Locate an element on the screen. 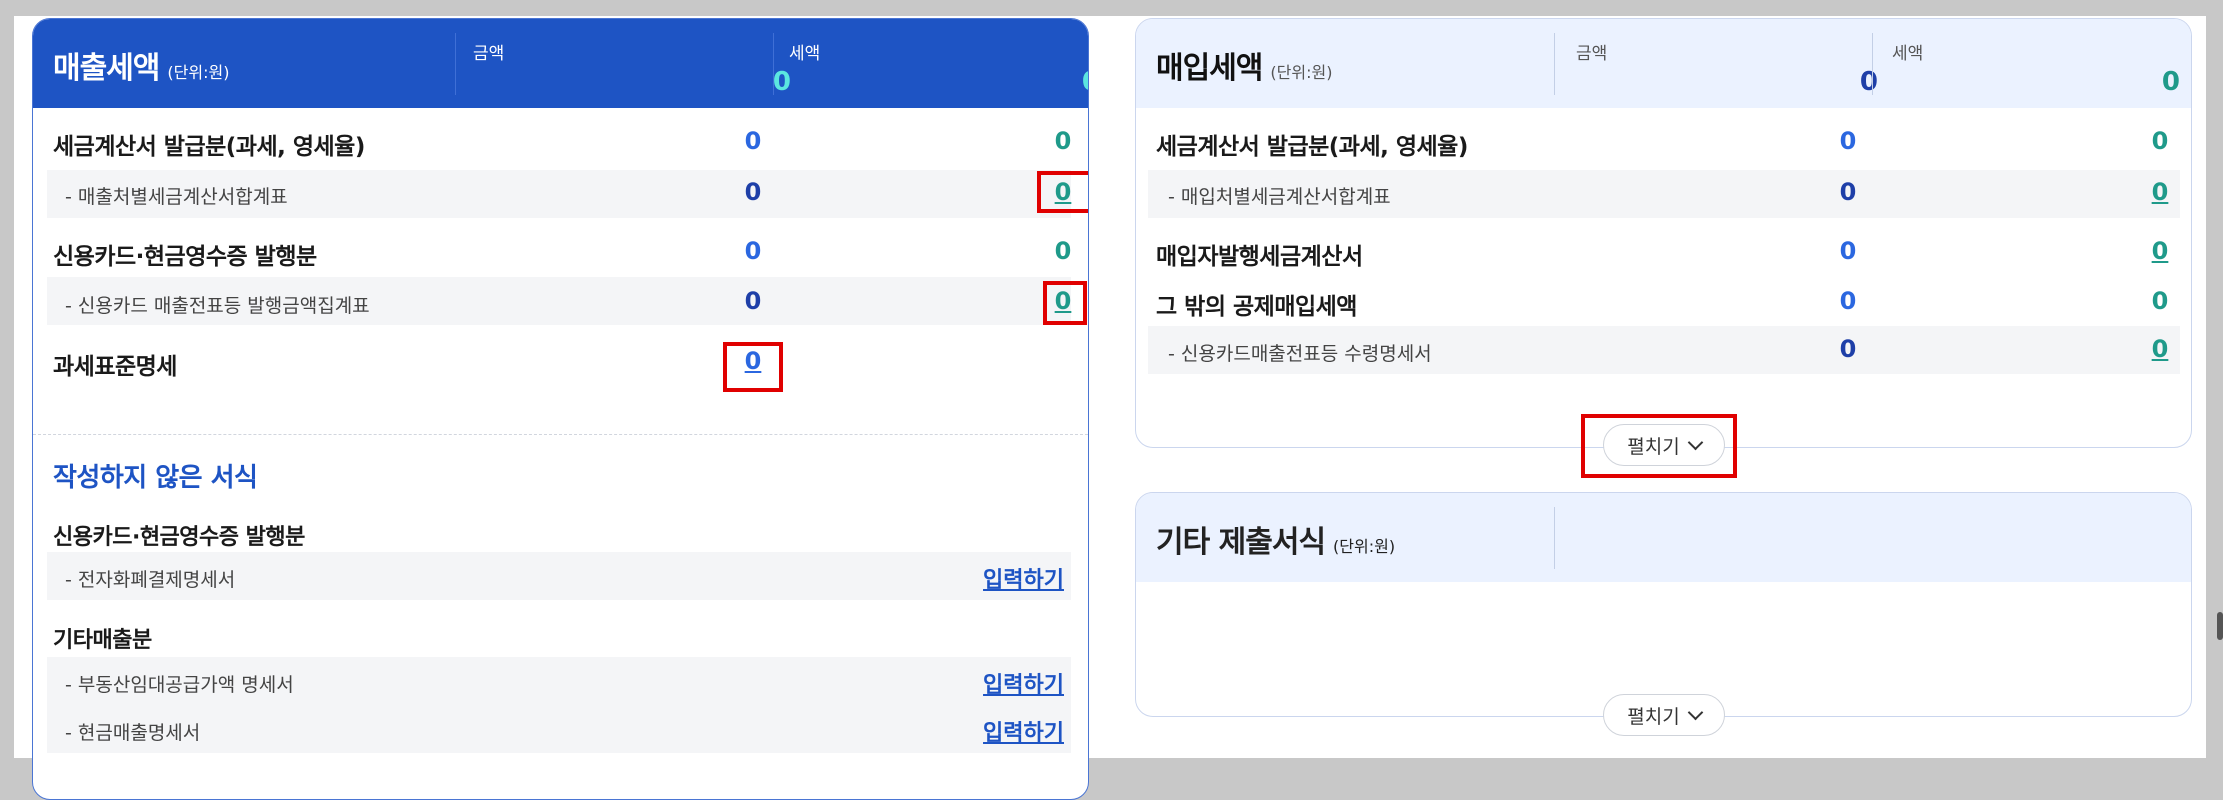  scrollbar-thumb is located at coordinates (2220, 626).